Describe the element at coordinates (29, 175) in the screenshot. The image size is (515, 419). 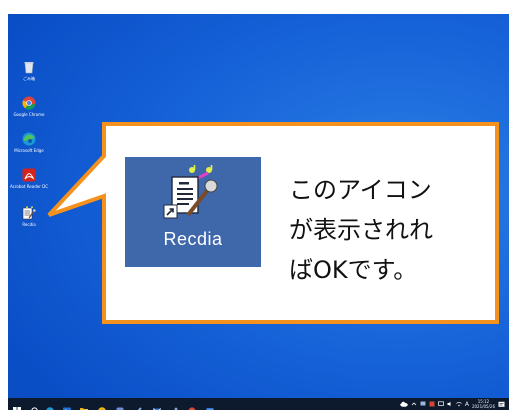
I see `acrobat-icon` at that location.